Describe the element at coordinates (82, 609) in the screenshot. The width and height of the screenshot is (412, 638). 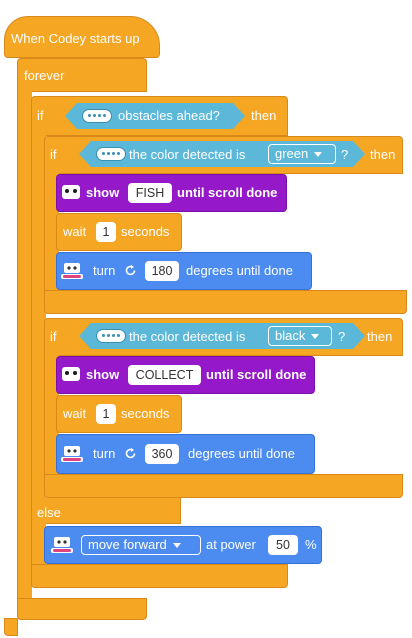
I see `forever-bottom` at that location.